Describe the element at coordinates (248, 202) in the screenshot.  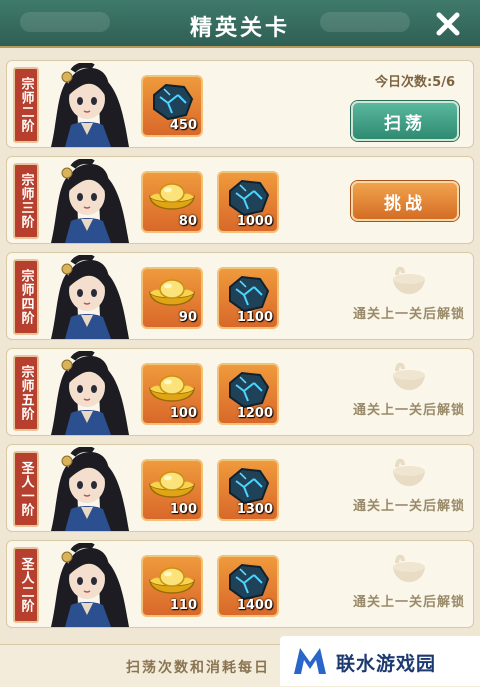
I see `reward-item: 1000` at that location.